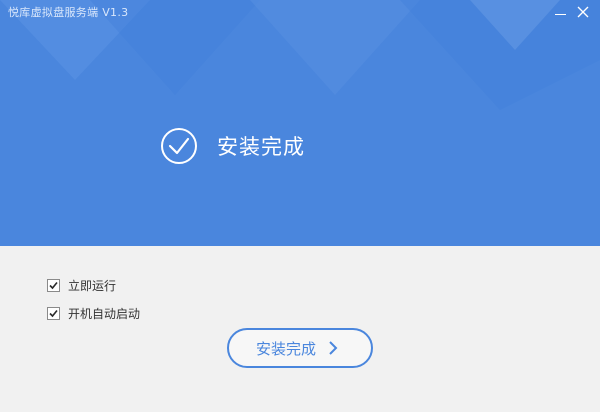  Describe the element at coordinates (92, 285) in the screenshot. I see `run-now-label: 立即运行` at that location.